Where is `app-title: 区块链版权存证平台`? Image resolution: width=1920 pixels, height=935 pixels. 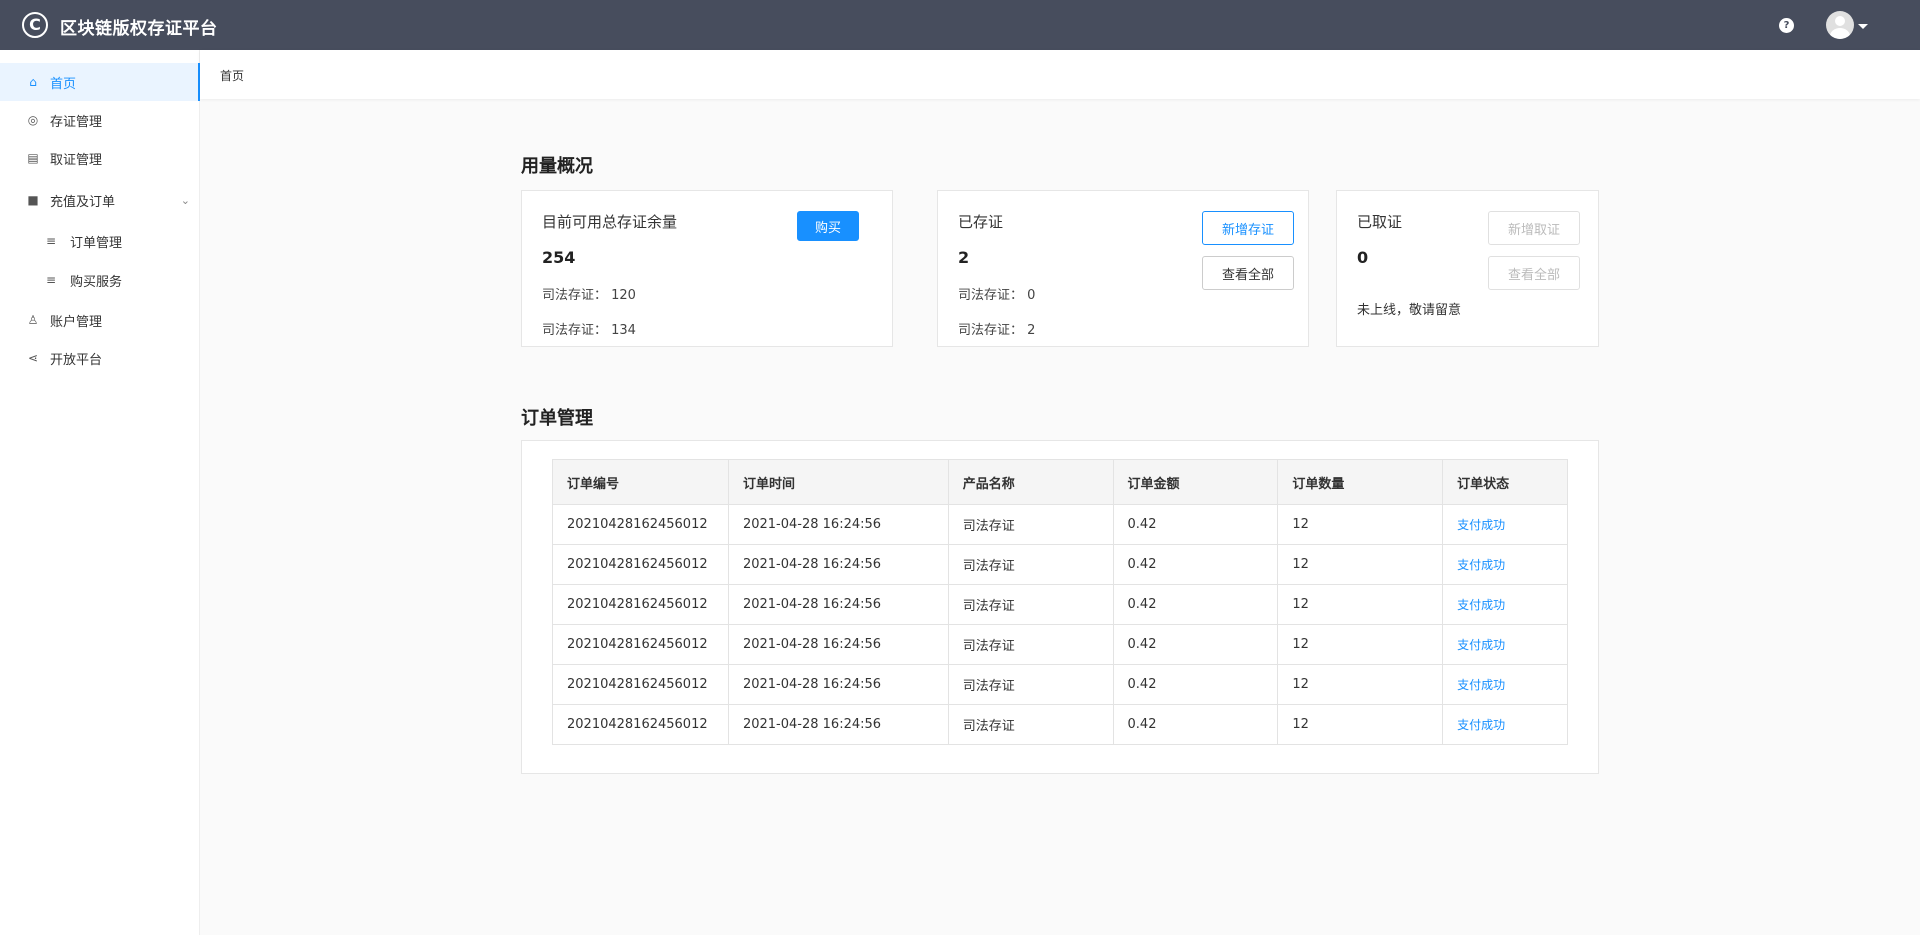 app-title: 区块链版权存证平台 is located at coordinates (139, 29).